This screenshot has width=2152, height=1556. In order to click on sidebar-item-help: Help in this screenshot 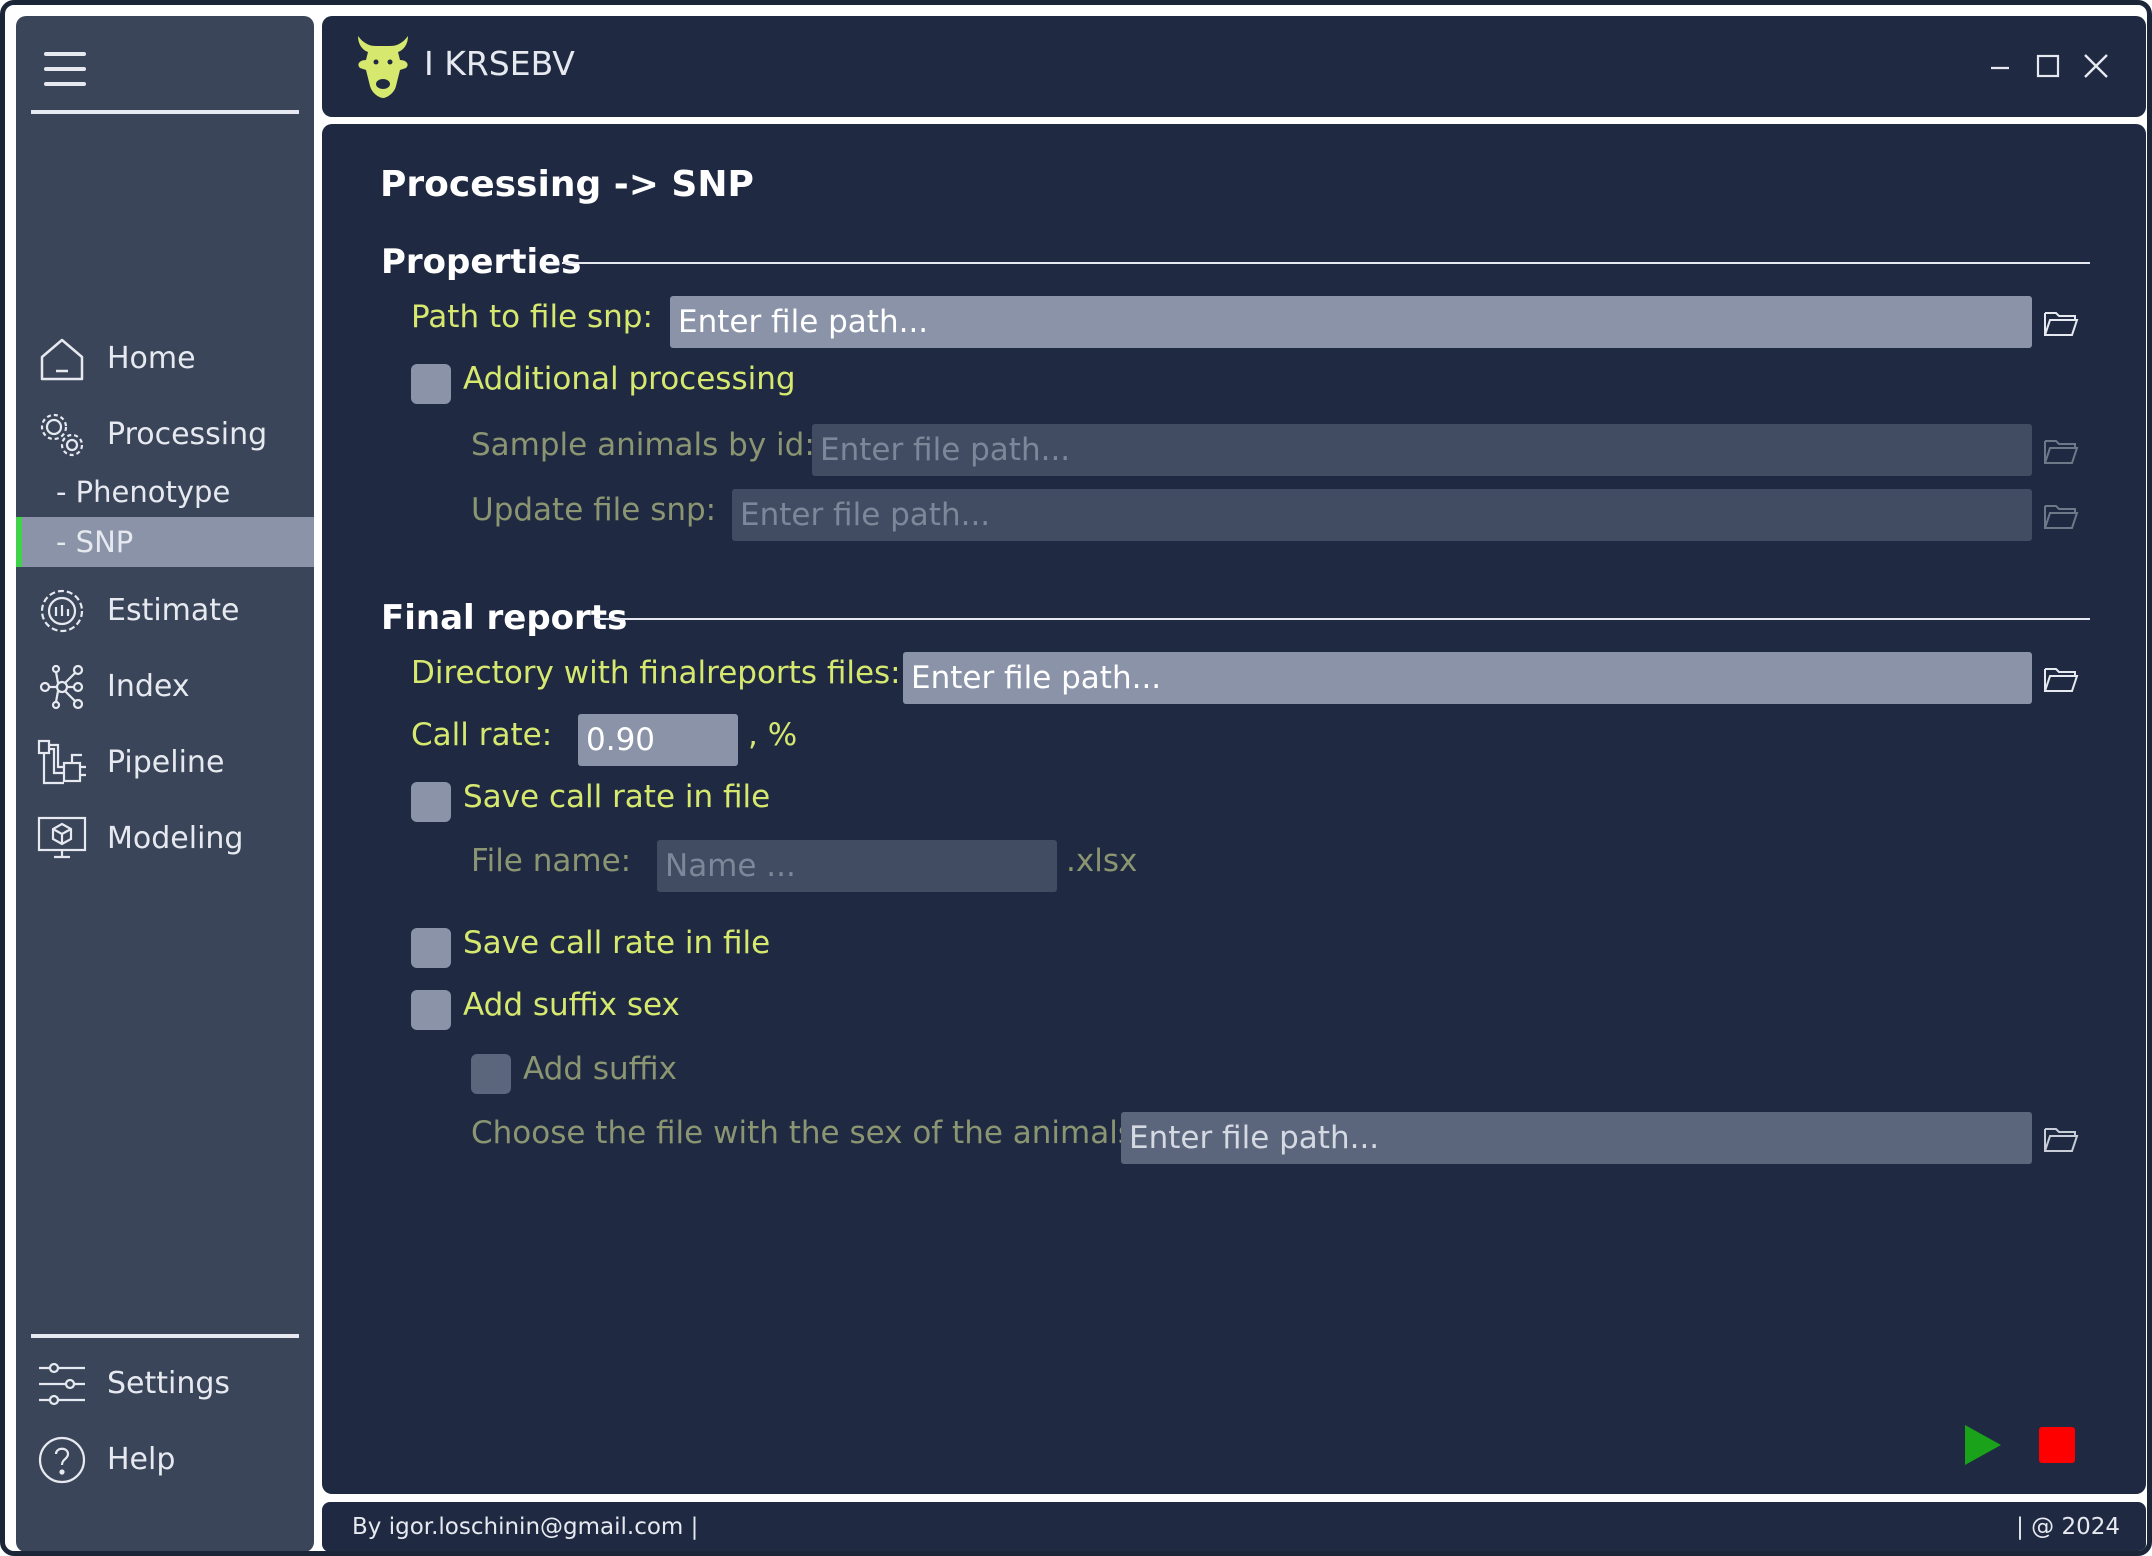, I will do `click(165, 1459)`.